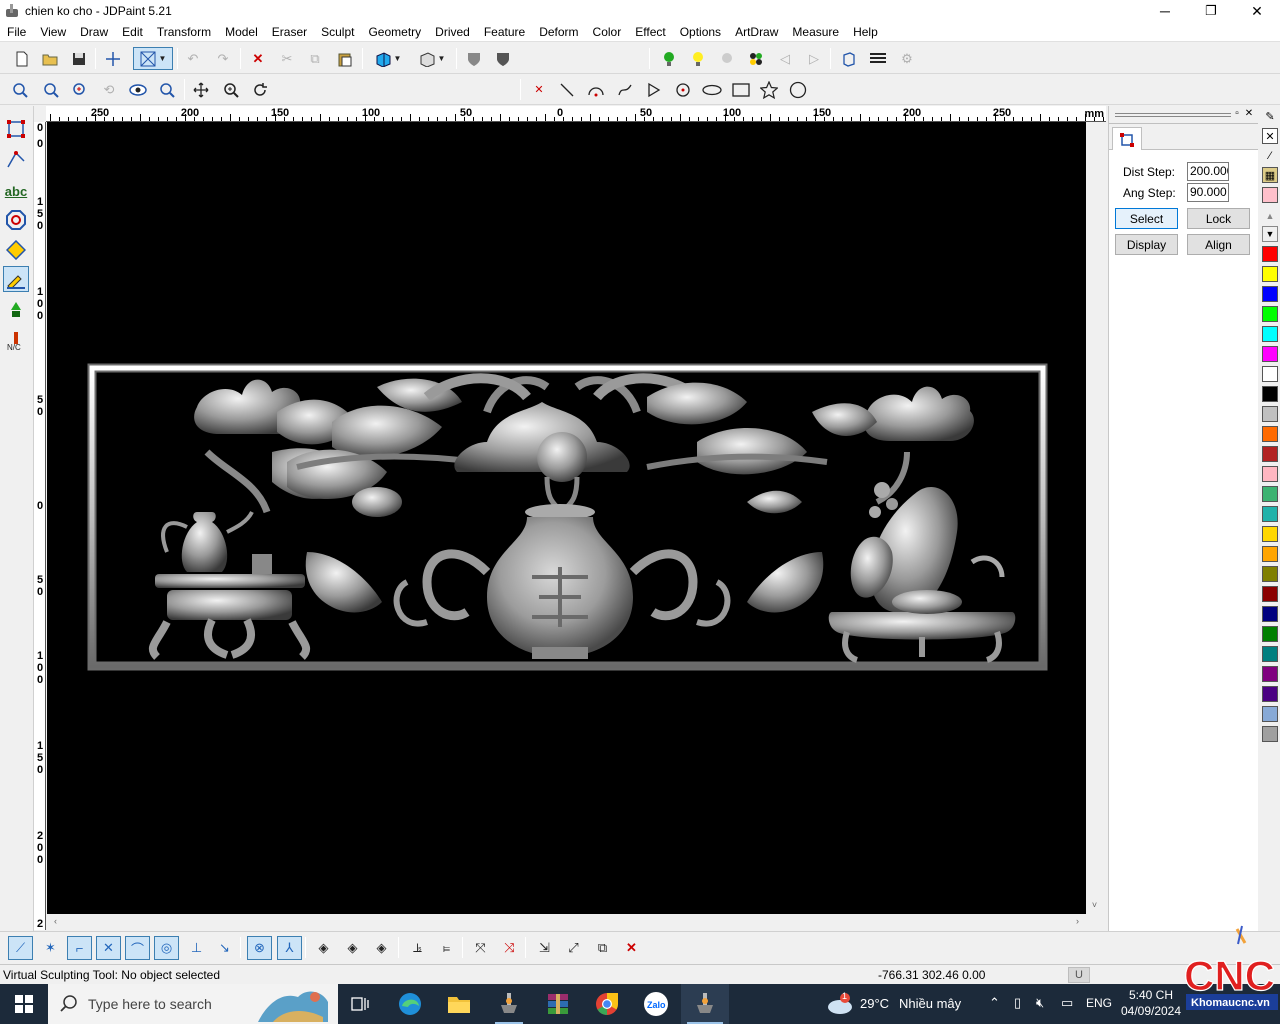 This screenshot has width=1280, height=1024. Describe the element at coordinates (1208, 171) in the screenshot. I see `dist-step-input: 200.000` at that location.